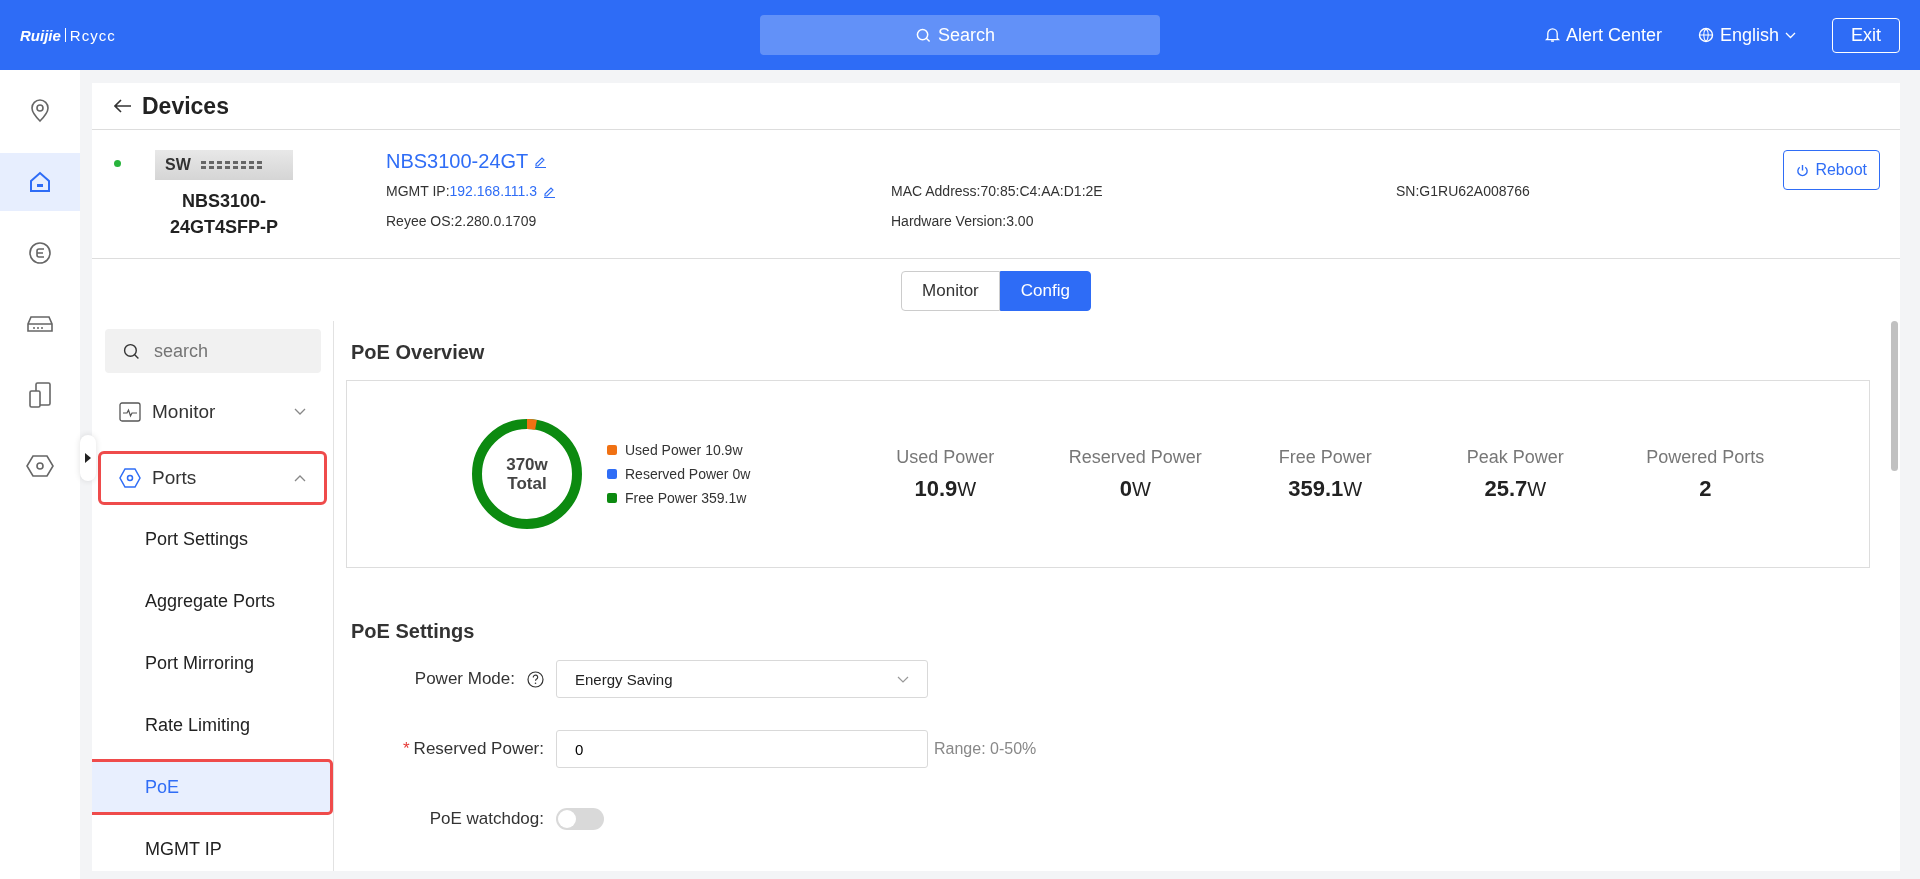 The image size is (1920, 879). Describe the element at coordinates (224, 214) in the screenshot. I see `device-model: NBS3100-24GT4SFP-P` at that location.